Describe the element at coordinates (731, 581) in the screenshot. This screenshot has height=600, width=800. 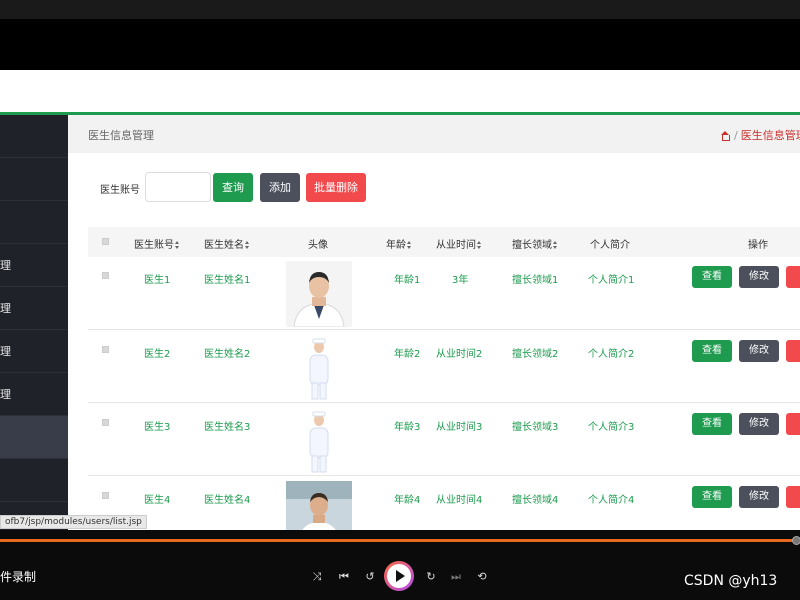
I see `watermark: CSDN @yh13` at that location.